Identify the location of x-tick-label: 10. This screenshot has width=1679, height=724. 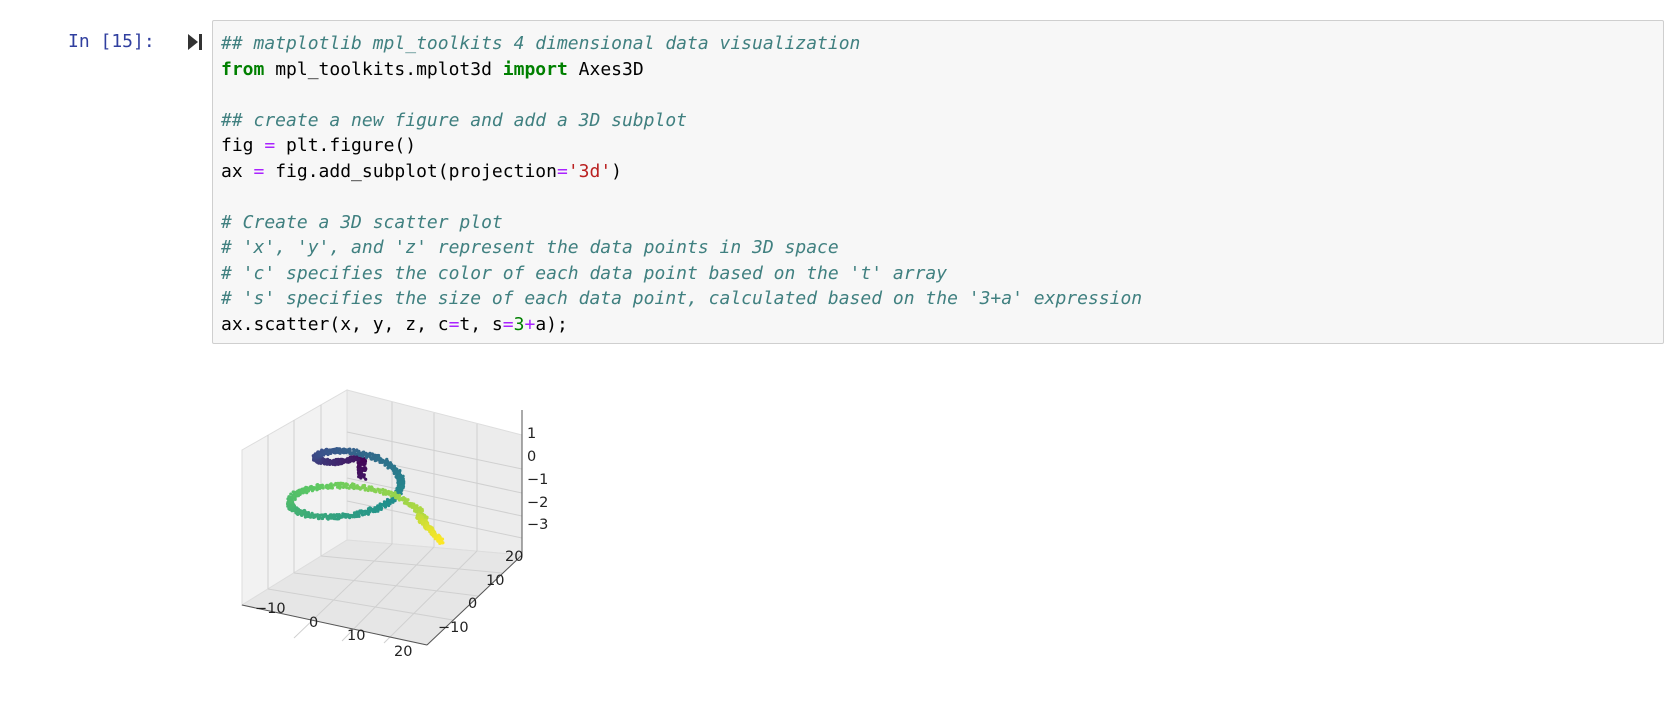
(356, 636).